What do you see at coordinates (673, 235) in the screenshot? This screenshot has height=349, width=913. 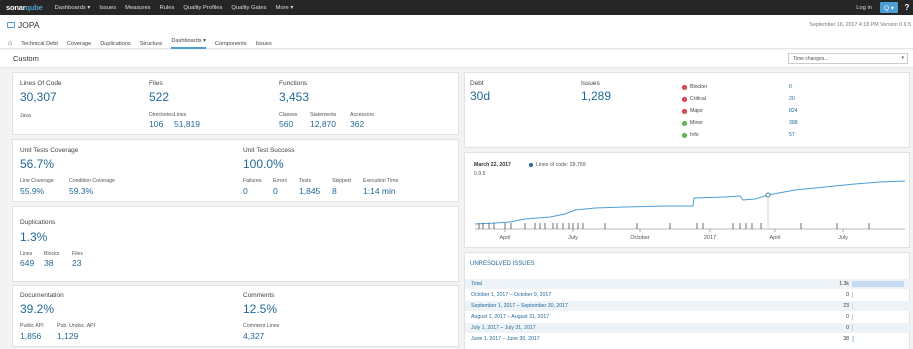 I see `axis-tick-labels: April July October 2017 April July` at bounding box center [673, 235].